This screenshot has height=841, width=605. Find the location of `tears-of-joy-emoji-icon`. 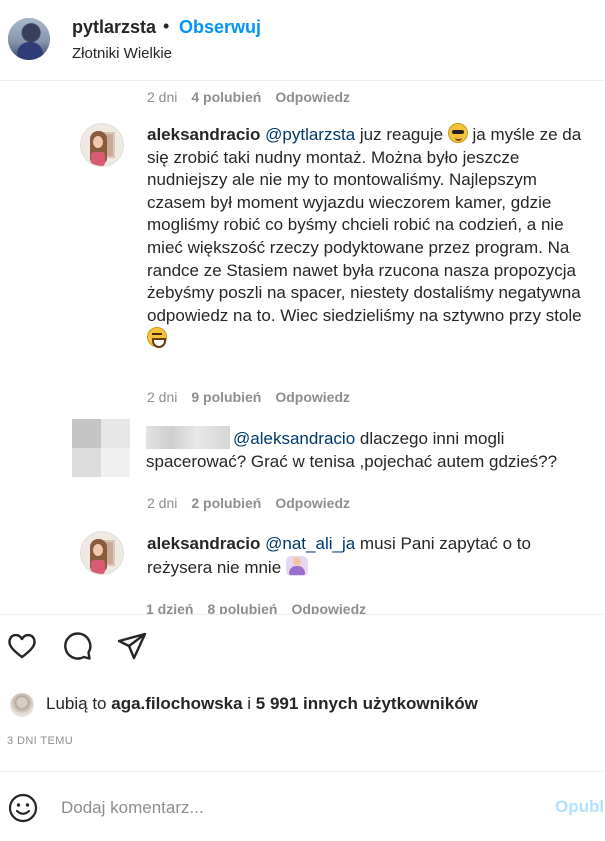

tears-of-joy-emoji-icon is located at coordinates (157, 338).